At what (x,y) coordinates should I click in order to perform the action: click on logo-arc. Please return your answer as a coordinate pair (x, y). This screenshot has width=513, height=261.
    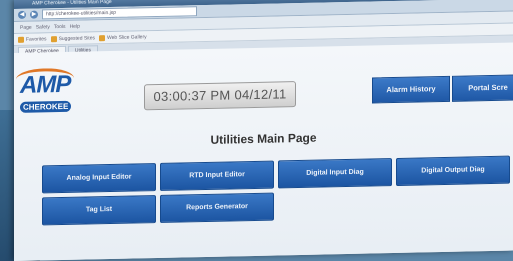
    Looking at the image, I should click on (45, 78).